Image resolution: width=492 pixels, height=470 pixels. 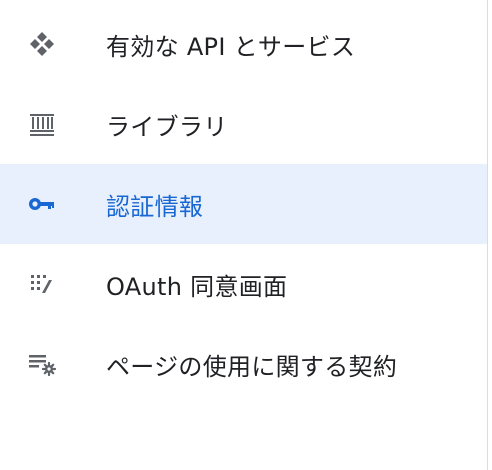 What do you see at coordinates (42, 364) in the screenshot?
I see `page-agreement-settings-icon` at bounding box center [42, 364].